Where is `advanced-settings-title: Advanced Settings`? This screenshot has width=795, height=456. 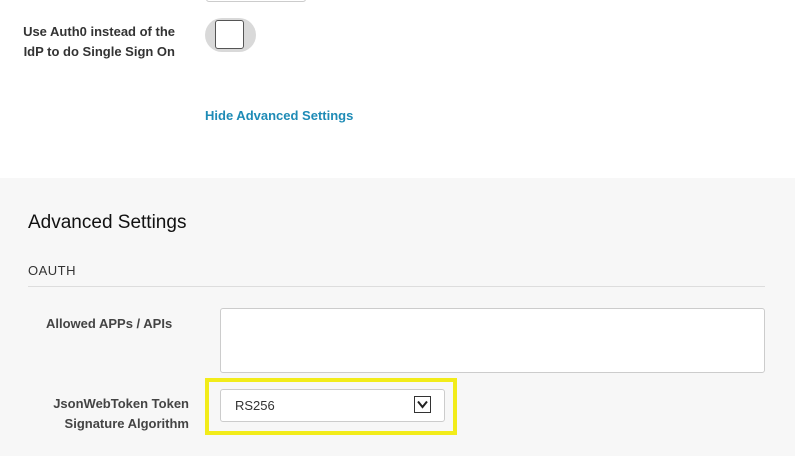
advanced-settings-title: Advanced Settings is located at coordinates (107, 222).